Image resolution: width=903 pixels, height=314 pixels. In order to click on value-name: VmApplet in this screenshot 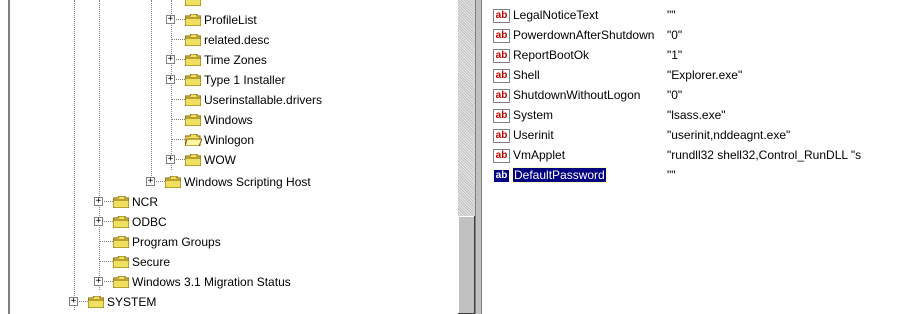, I will do `click(539, 155)`.